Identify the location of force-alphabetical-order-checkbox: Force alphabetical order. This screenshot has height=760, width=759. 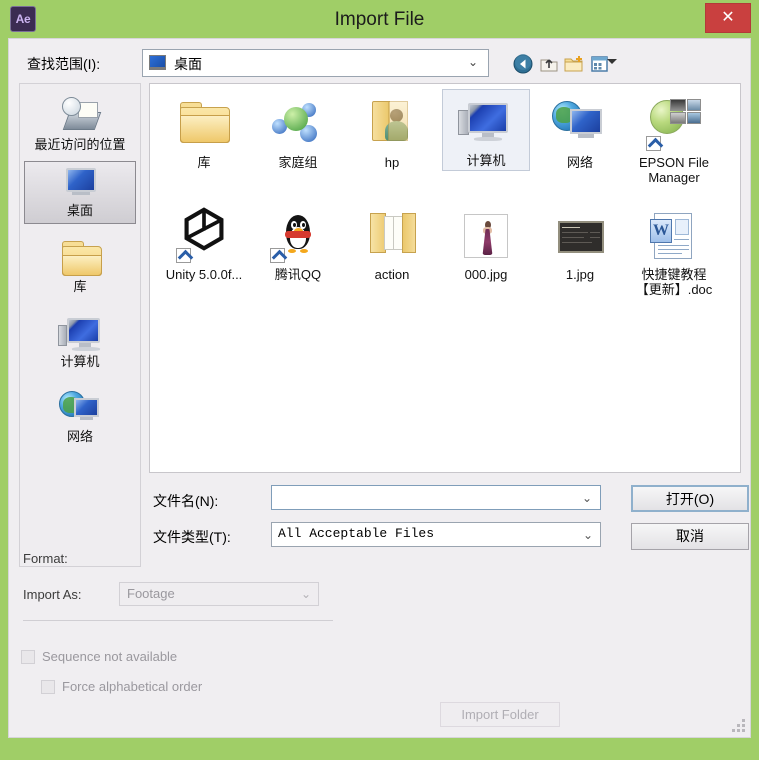
(121, 686).